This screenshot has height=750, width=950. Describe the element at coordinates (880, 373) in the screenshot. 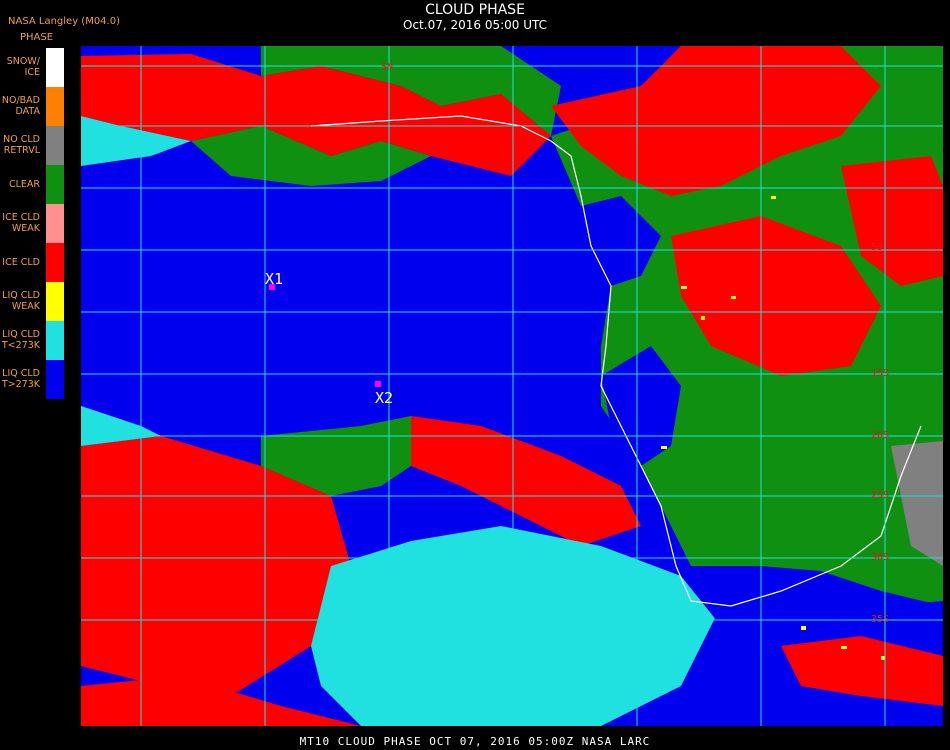

I see `latitude-label: 15S` at that location.